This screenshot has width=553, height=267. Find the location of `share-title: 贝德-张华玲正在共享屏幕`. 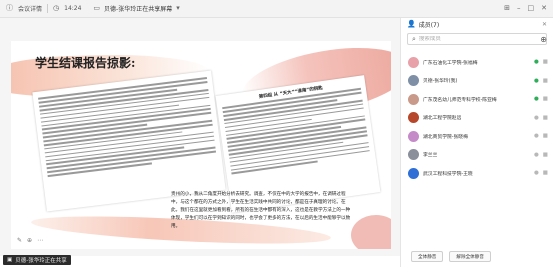

share-title: 贝德-张华玲正在共享屏幕 is located at coordinates (138, 9).